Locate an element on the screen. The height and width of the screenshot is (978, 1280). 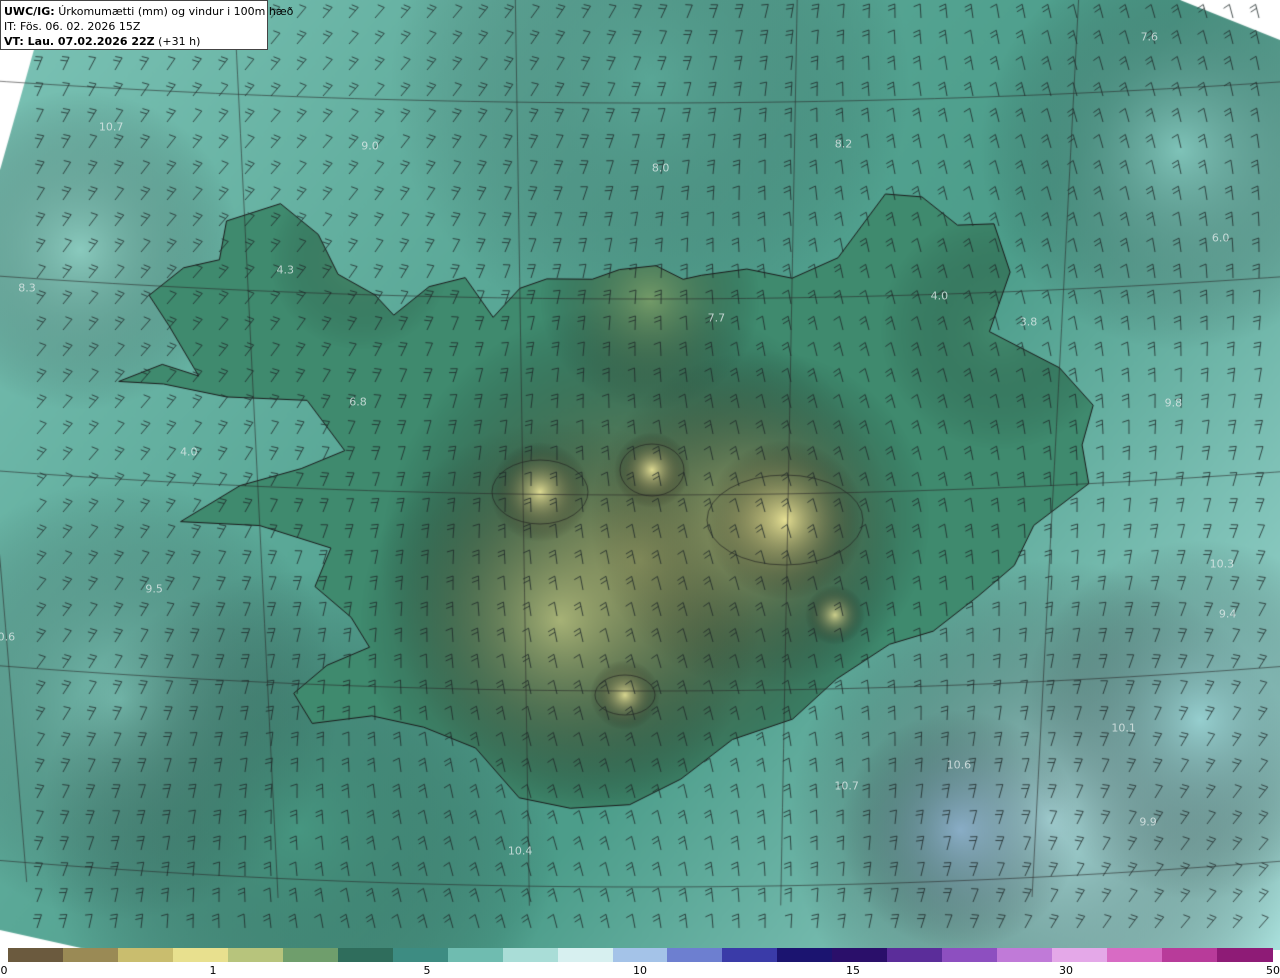
field-value-label: 10.3 is located at coordinates (1222, 564).